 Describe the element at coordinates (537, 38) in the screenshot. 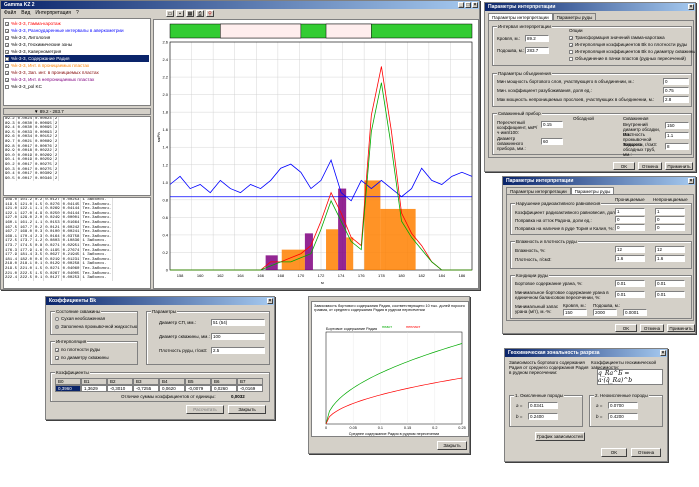

I see `top-input: 89.2` at that location.